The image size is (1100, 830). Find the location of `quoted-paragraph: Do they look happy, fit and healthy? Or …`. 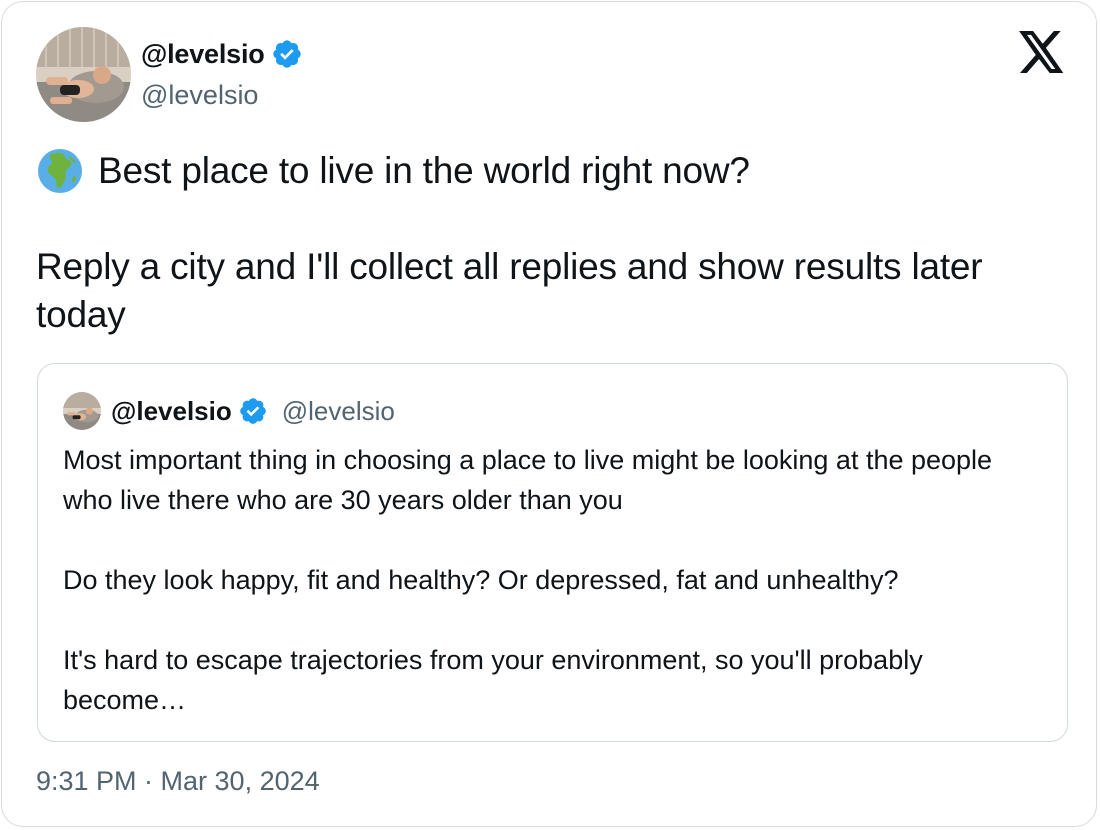

quoted-paragraph: Do they look happy, fit and healthy? Or … is located at coordinates (481, 580).